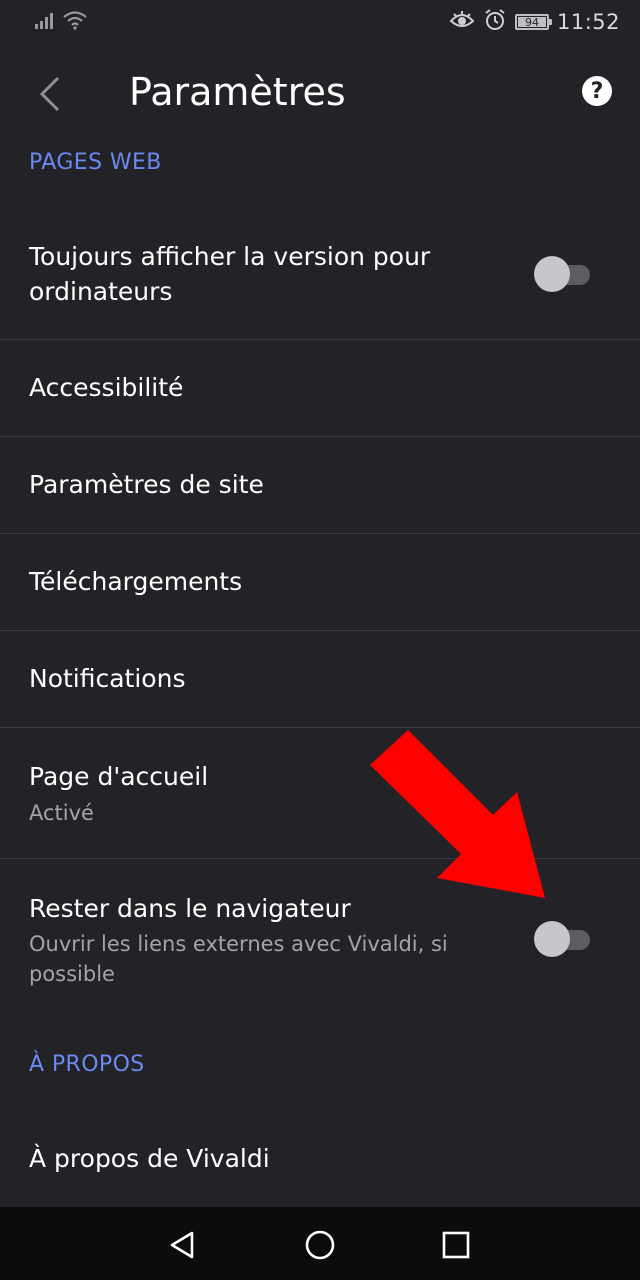  What do you see at coordinates (95, 162) in the screenshot?
I see `section-header-web-pages: PAGES WEB` at bounding box center [95, 162].